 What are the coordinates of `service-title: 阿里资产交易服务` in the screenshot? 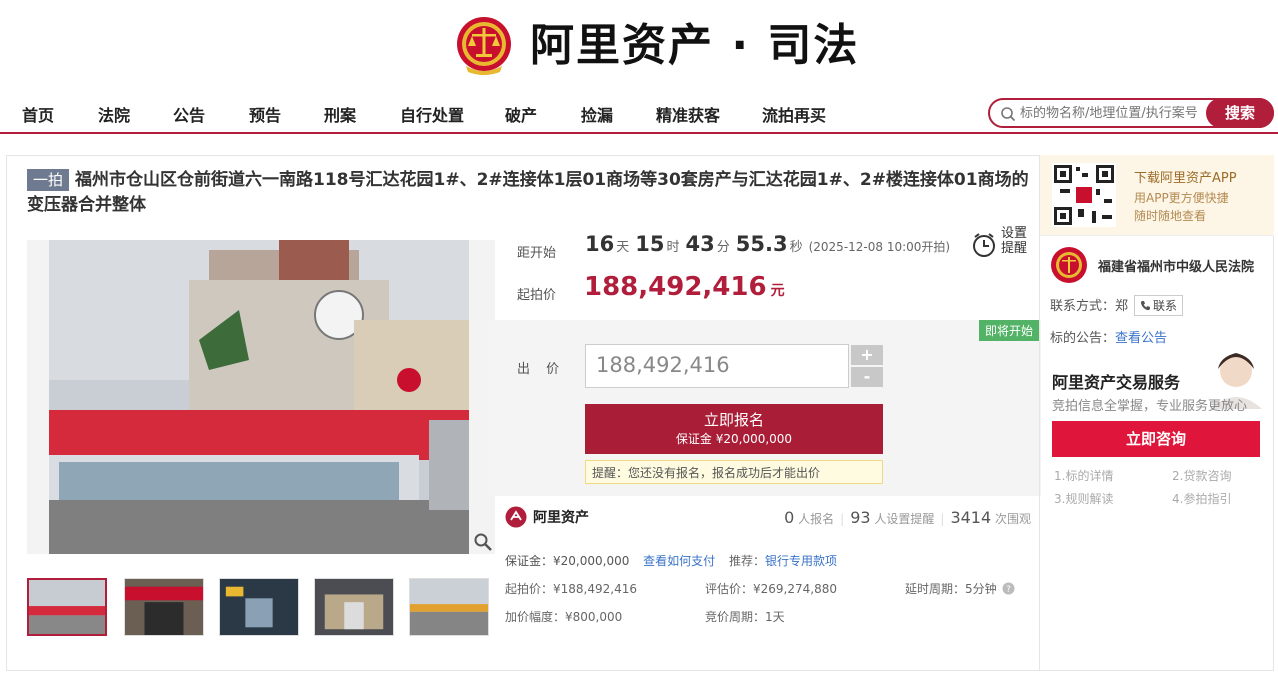 It's located at (1116, 382).